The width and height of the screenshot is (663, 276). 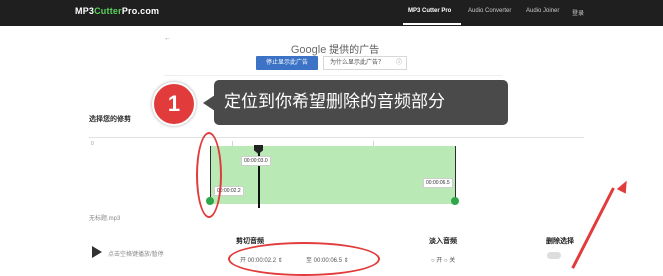 What do you see at coordinates (357, 63) in the screenshot?
I see `why-this-ad-label: 为什么显示此广告？` at bounding box center [357, 63].